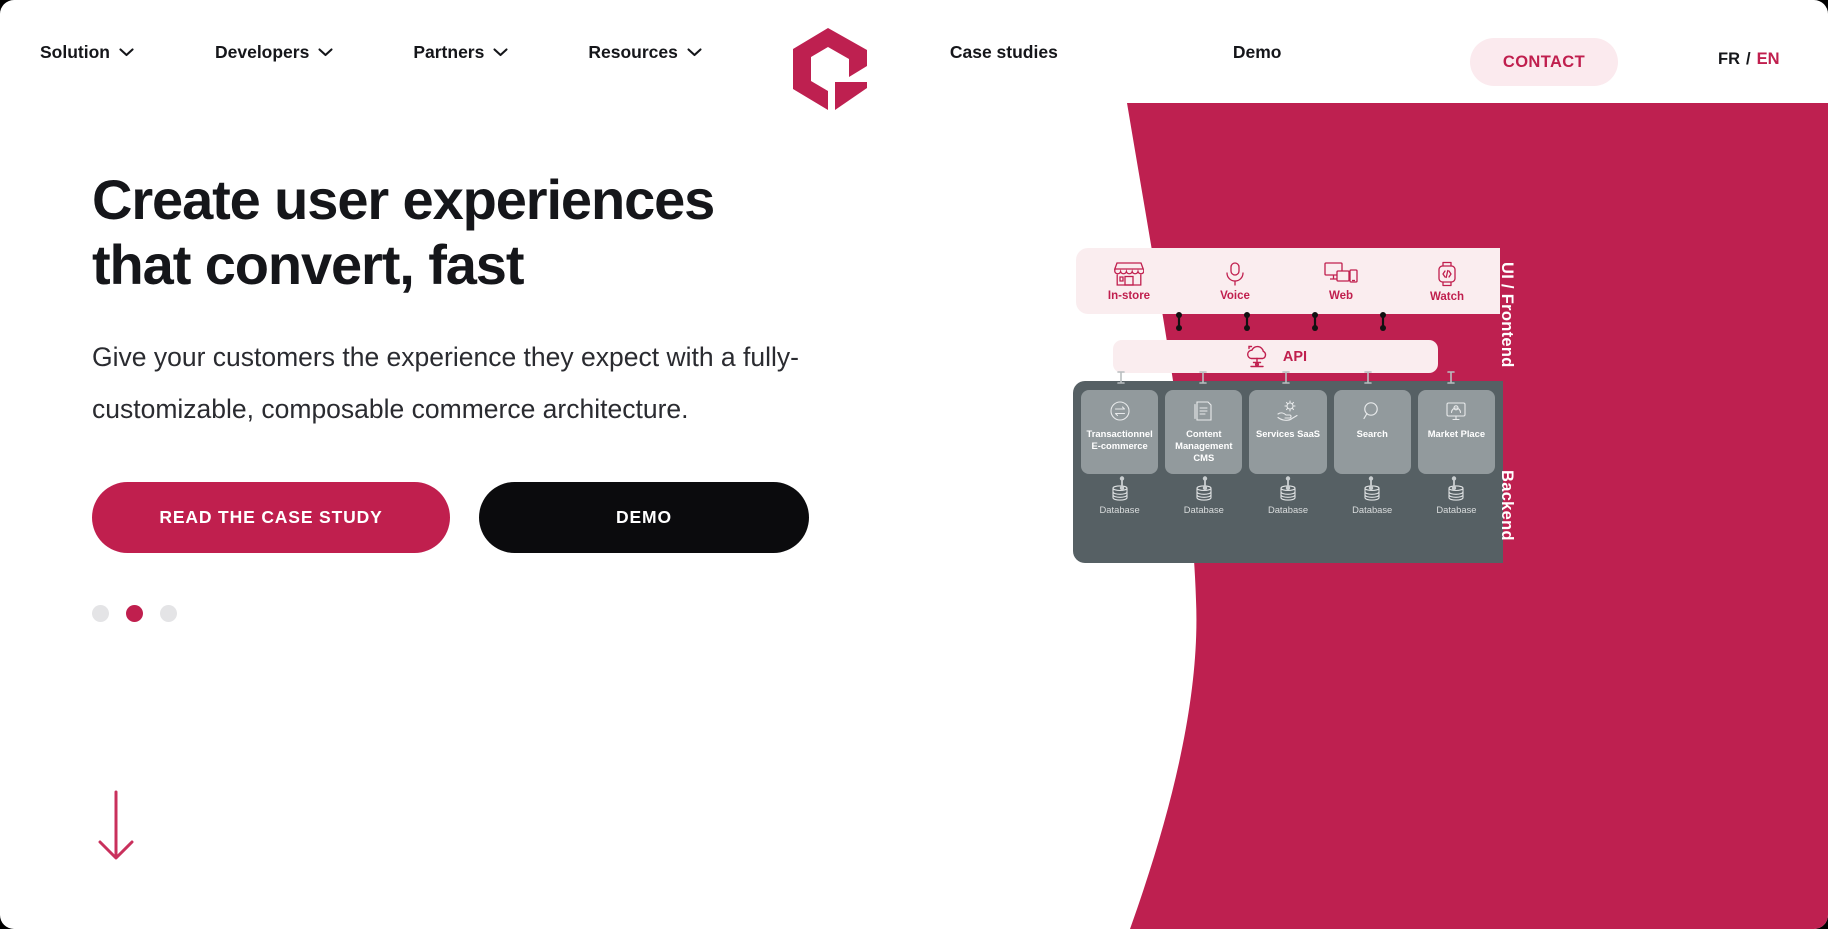  I want to click on carousel-pagination, so click(502, 613).